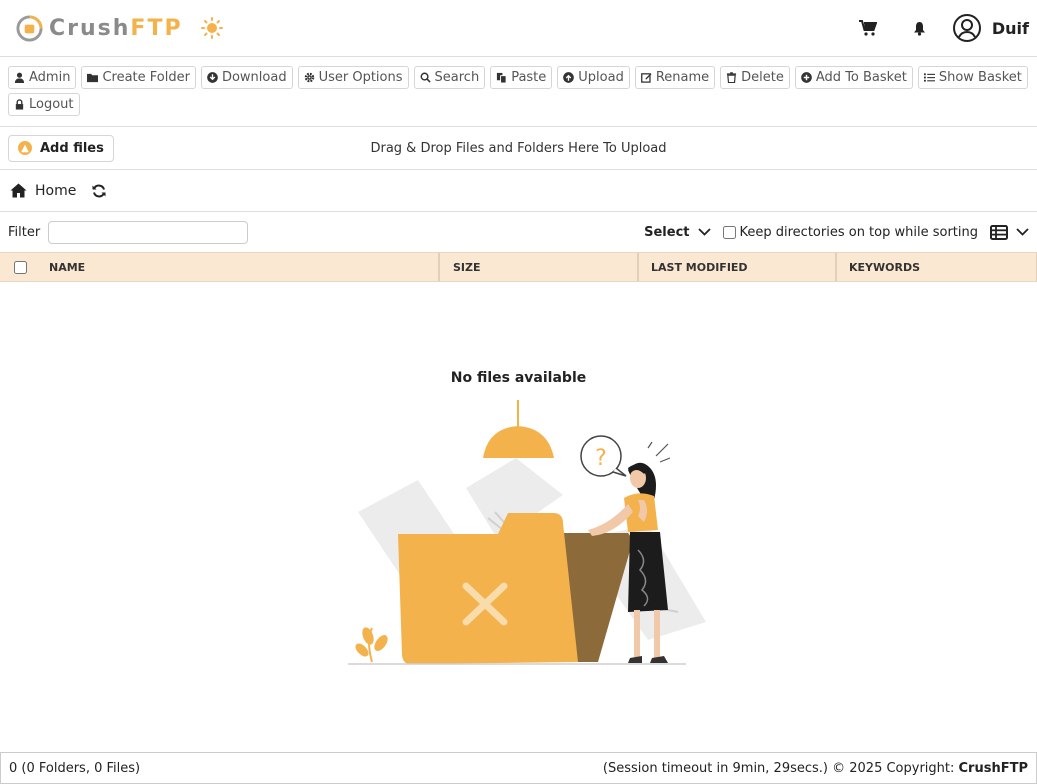  I want to click on select-all-checkbox, so click(20, 267).